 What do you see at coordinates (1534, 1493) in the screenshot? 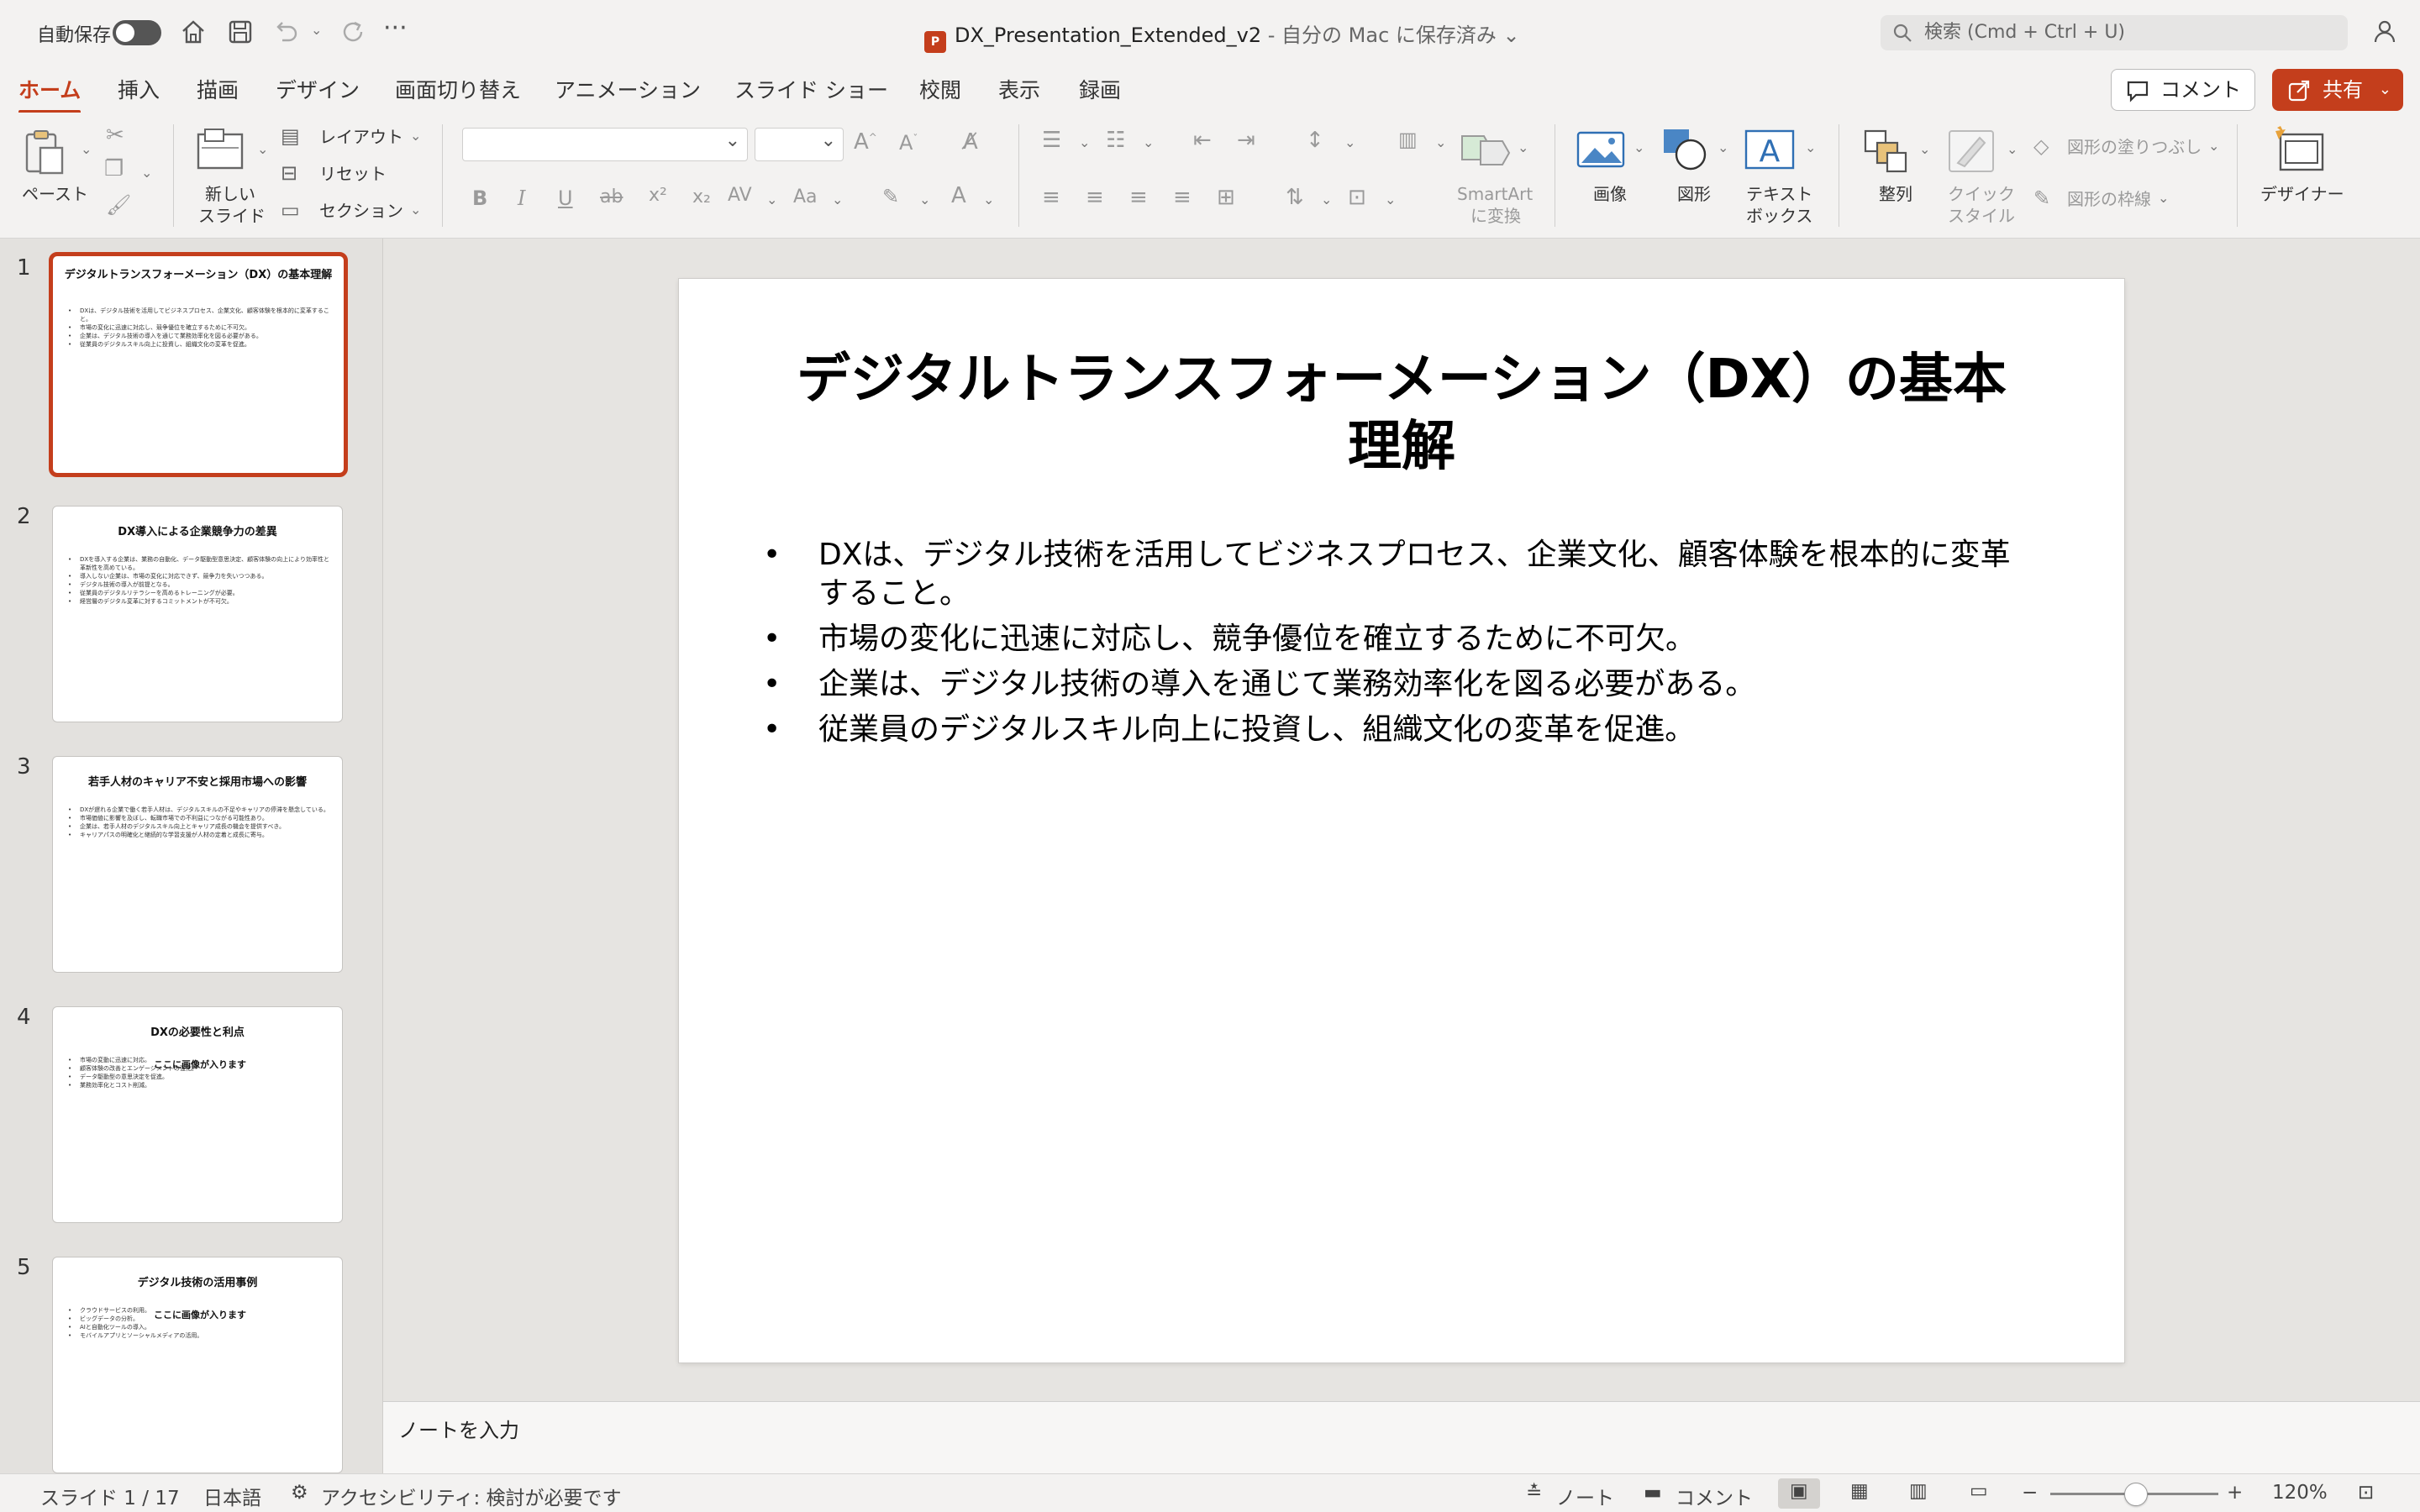
I see `notes-icon: ≛` at bounding box center [1534, 1493].